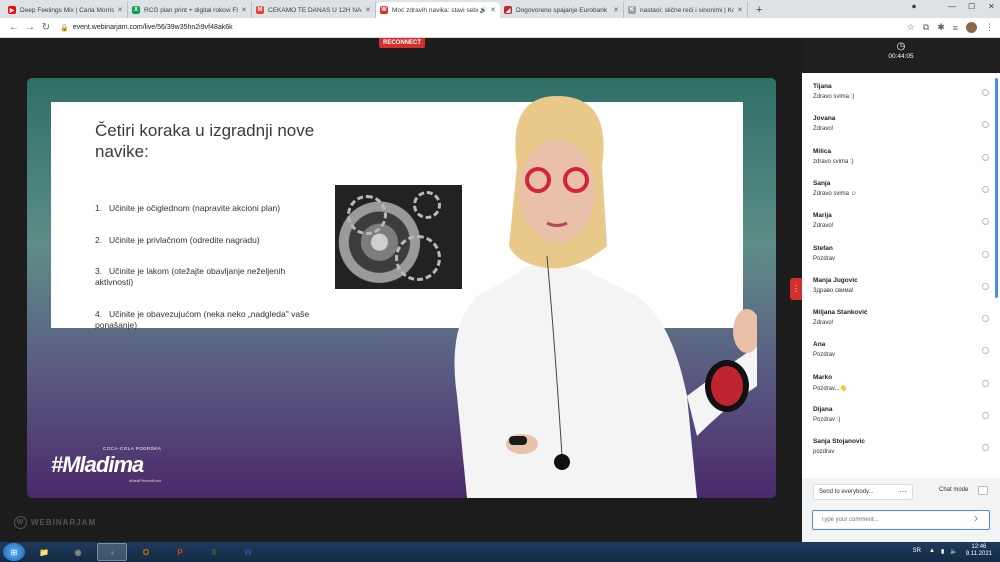 This screenshot has height=562, width=1000. Describe the element at coordinates (901, 349) in the screenshot. I see `chat-message: Ana Pozdrav` at that location.